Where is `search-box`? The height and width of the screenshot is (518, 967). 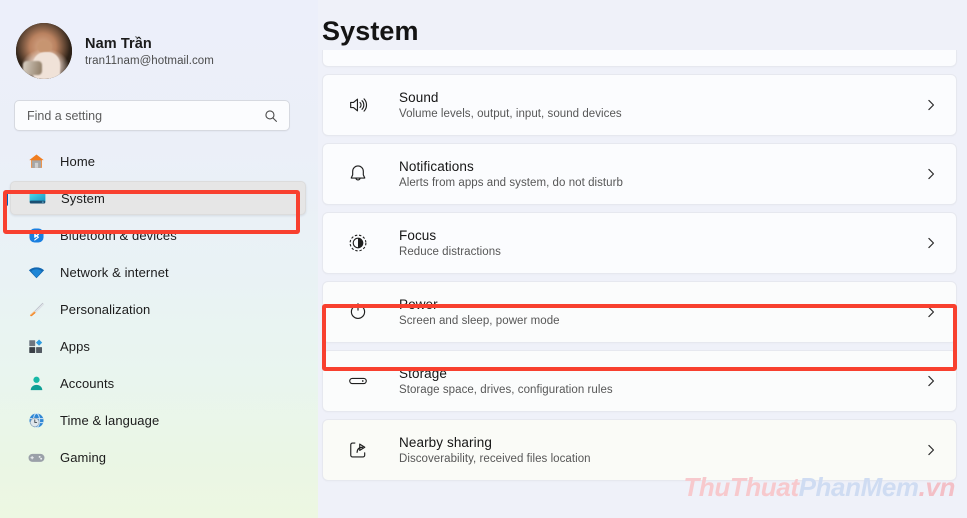 search-box is located at coordinates (152, 115).